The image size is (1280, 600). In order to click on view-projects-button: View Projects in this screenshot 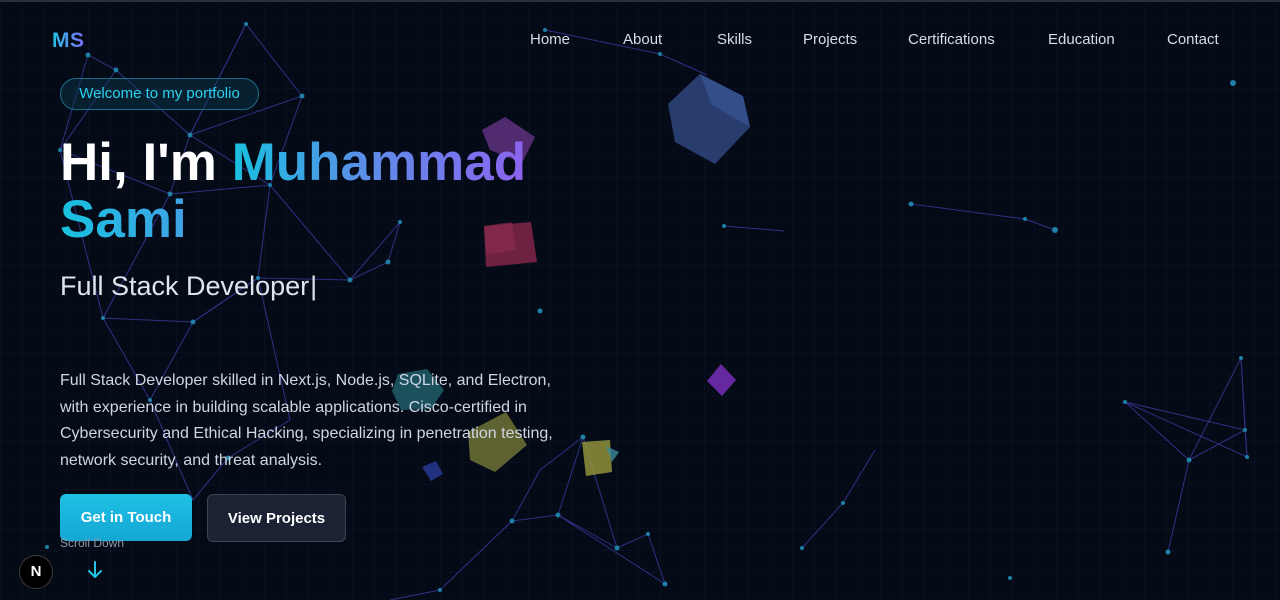, I will do `click(276, 518)`.